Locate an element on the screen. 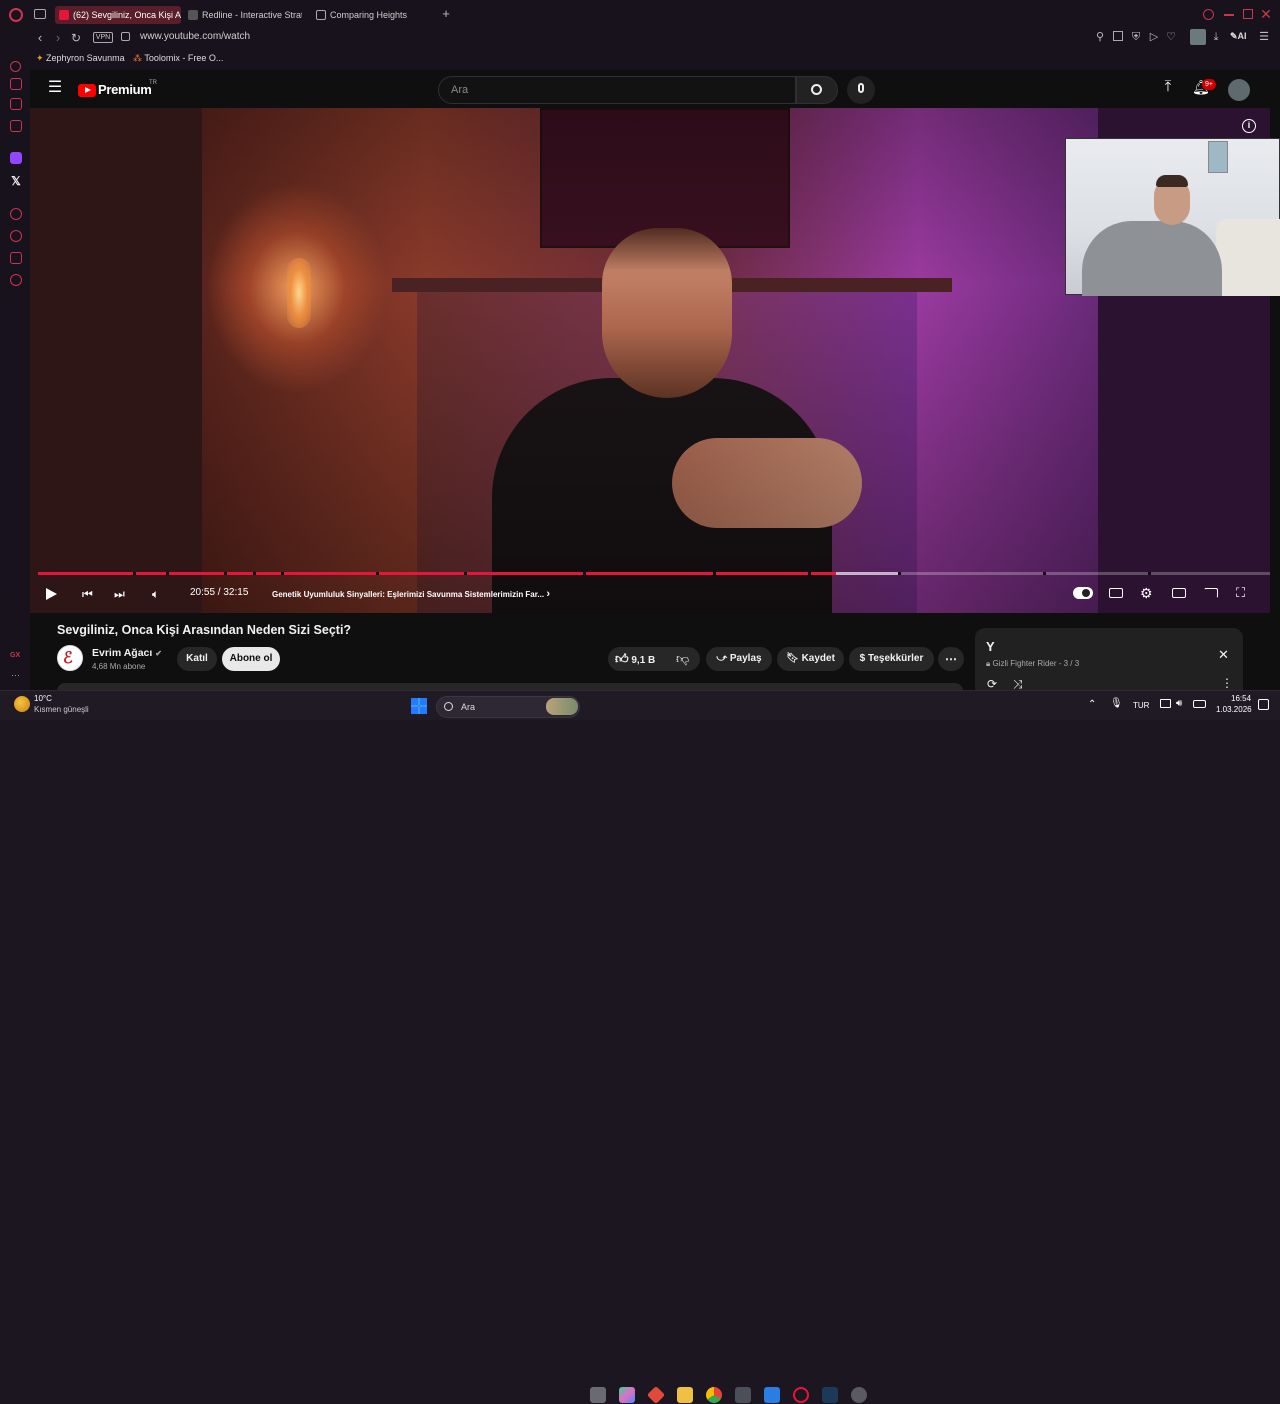 The height and width of the screenshot is (1404, 1280). thanks-button: $ Teşekkürler is located at coordinates (891, 659).